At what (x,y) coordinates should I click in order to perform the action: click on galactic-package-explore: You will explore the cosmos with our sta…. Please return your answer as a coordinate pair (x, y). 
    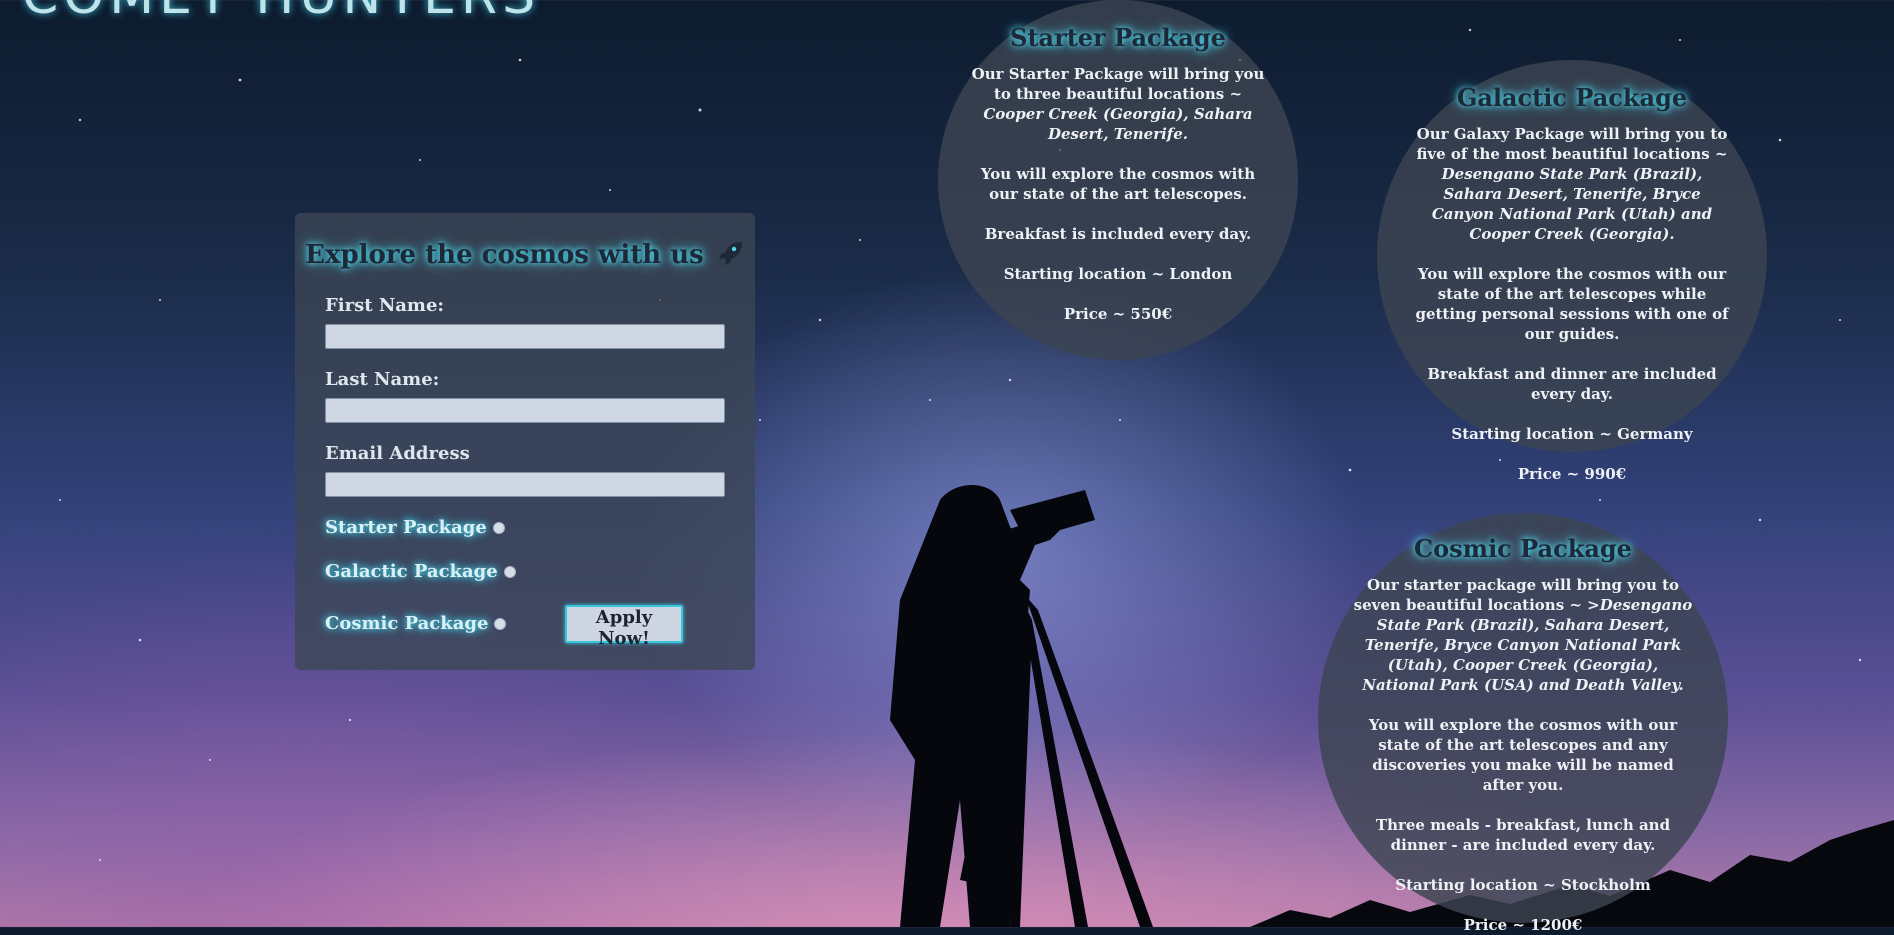
    Looking at the image, I should click on (1572, 304).